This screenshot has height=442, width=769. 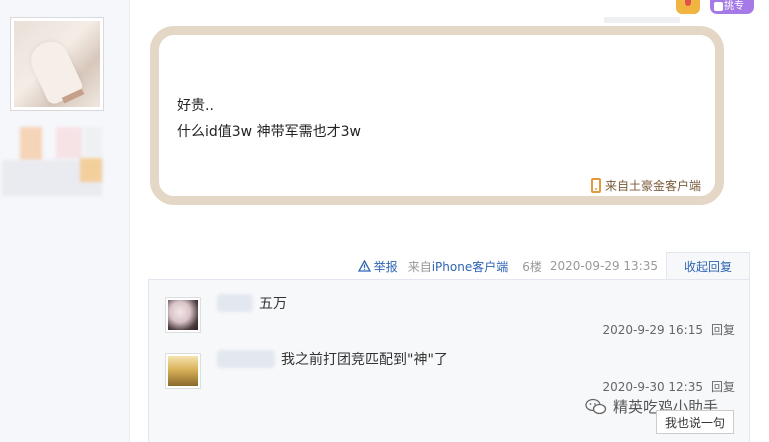 I want to click on device-link: iPhone客户端, so click(x=470, y=267).